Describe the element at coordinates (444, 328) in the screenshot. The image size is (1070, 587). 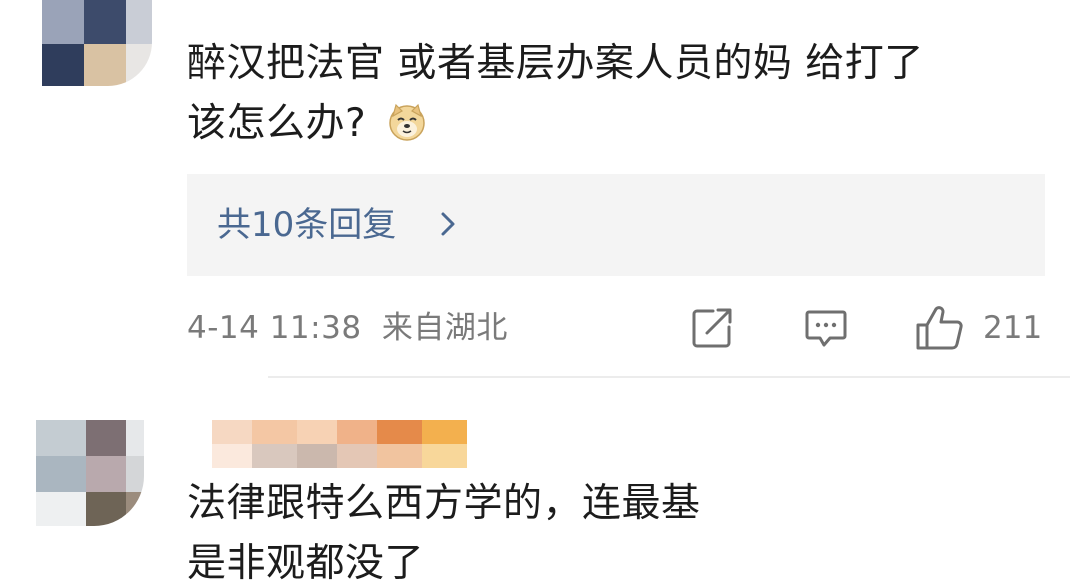
I see `location: 来自湖北` at that location.